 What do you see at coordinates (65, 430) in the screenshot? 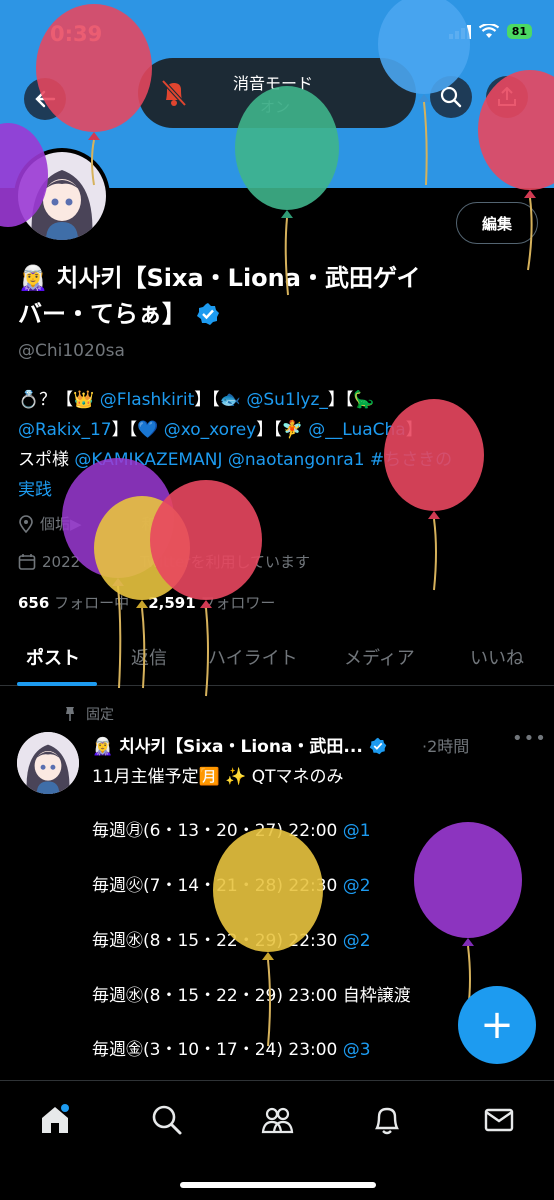
I see `bio-mention-link: @Rakix_17` at bounding box center [65, 430].